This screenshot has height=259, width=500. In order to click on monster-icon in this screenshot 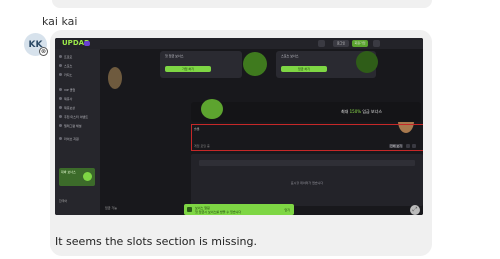, I will do `click(87, 176)`.